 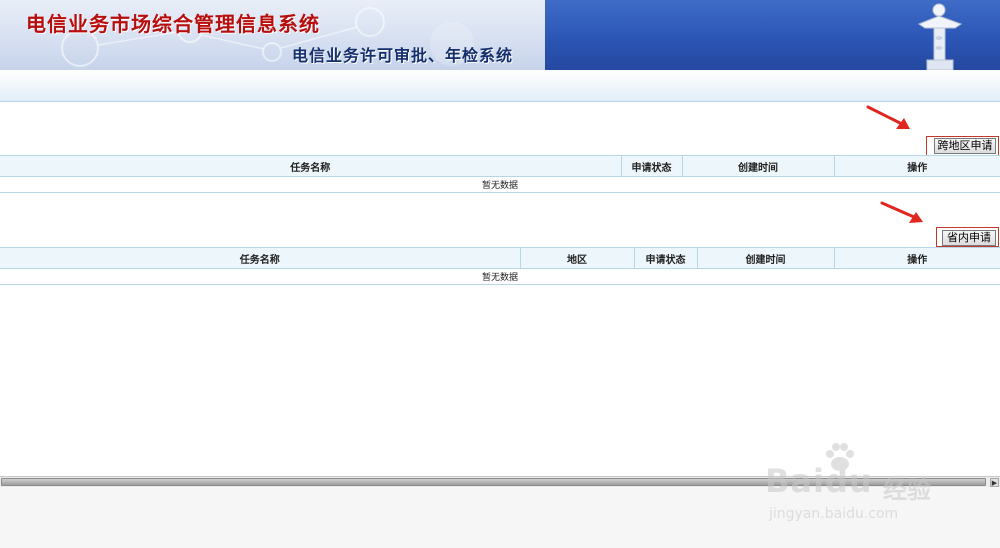 I want to click on header-banner: 电信业务市场综合管理信息系统 电信业务许可审批、年检系统, so click(x=500, y=35).